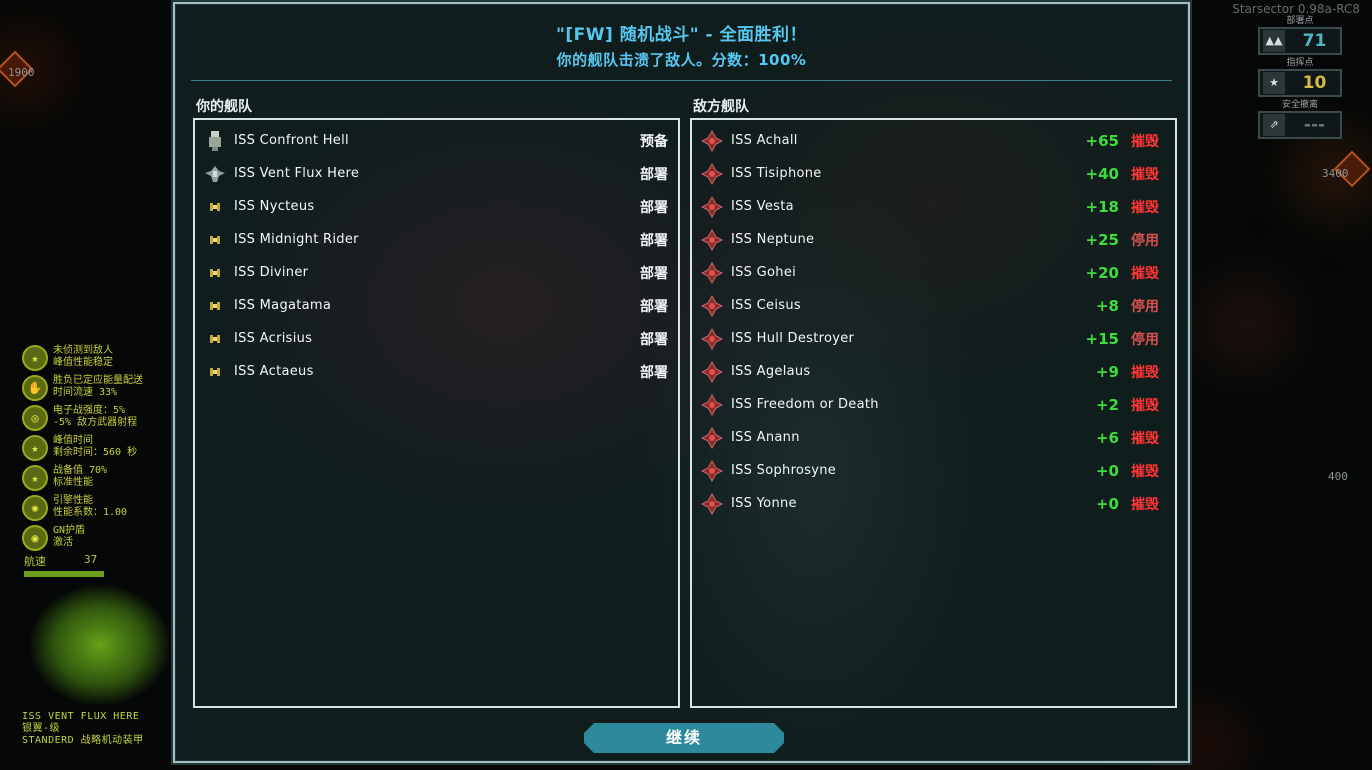 The image size is (1372, 770). I want to click on enemy-ship-row: ISS Achall +65 摧毁, so click(933, 140).